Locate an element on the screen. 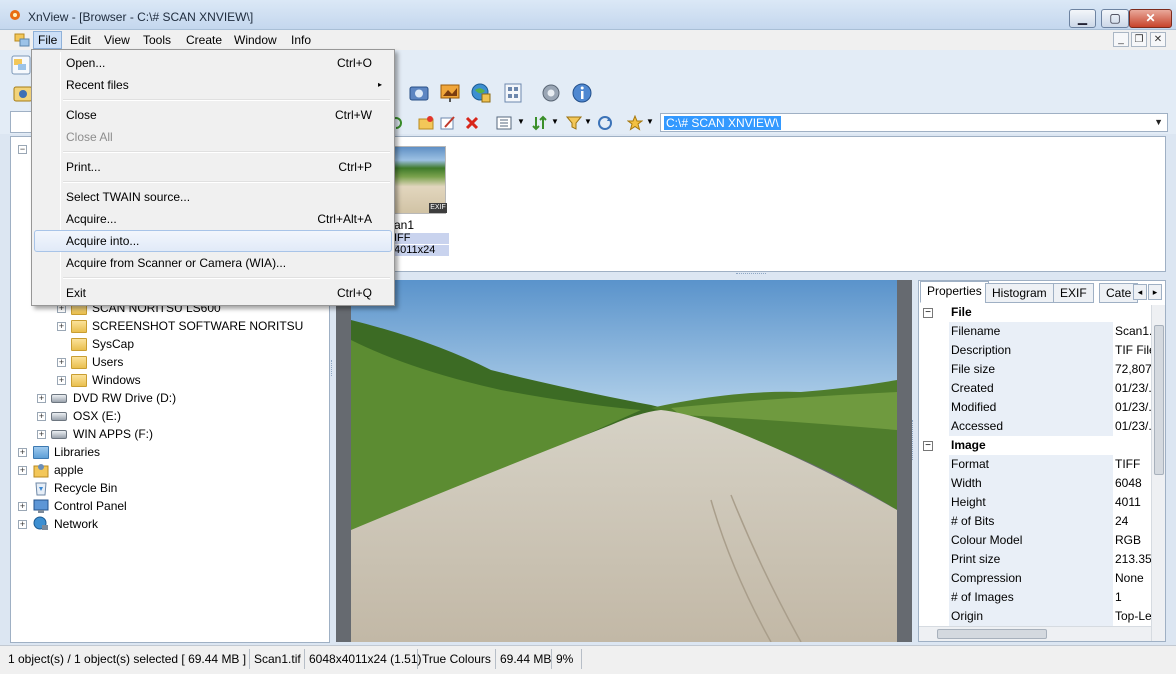  close-button: ✕ is located at coordinates (1150, 18).